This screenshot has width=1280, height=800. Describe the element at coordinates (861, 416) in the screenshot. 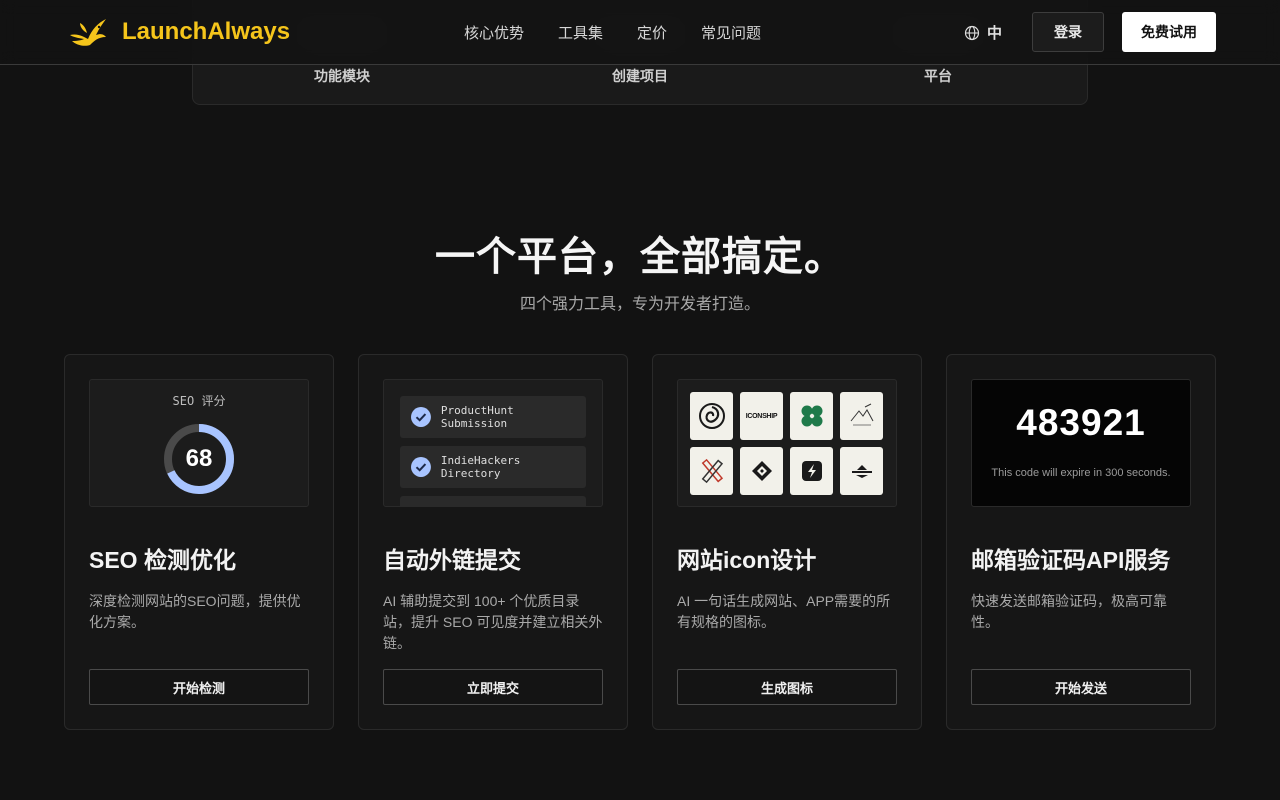

I see `mountain-sketch-icon` at that location.